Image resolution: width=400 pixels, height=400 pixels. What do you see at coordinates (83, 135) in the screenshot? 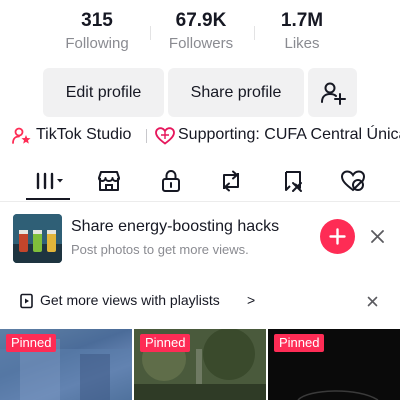
I see `tiktok-studio-link: TikTok Studio` at bounding box center [83, 135].